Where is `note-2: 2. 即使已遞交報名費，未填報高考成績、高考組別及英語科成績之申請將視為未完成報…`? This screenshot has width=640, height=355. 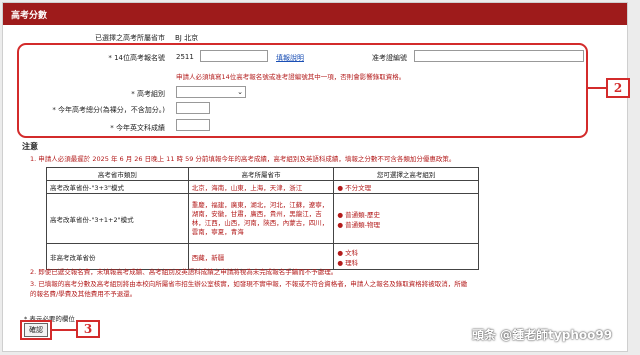
note-2: 2. 即使已遞交報名費，未填報高考成績、高考組別及英語科成績之申請將視為未完成報… is located at coordinates (184, 272).